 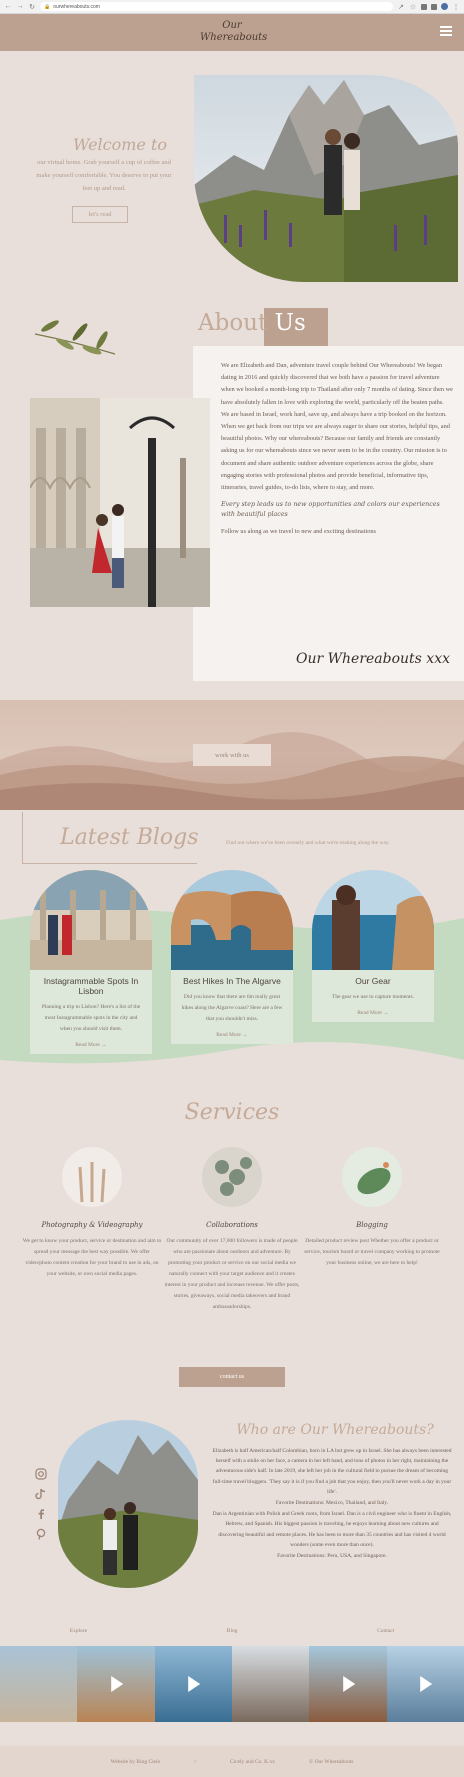 What do you see at coordinates (385, 1631) in the screenshot?
I see `footer-link-contact: Contact` at bounding box center [385, 1631].